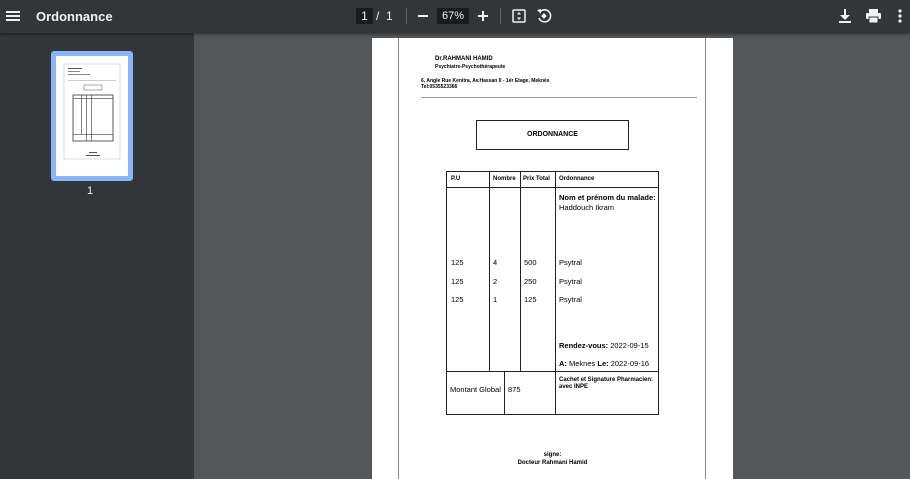 Image resolution: width=910 pixels, height=479 pixels. Describe the element at coordinates (607, 197) in the screenshot. I see `patient-label: Nom et prénom du malade:` at that location.